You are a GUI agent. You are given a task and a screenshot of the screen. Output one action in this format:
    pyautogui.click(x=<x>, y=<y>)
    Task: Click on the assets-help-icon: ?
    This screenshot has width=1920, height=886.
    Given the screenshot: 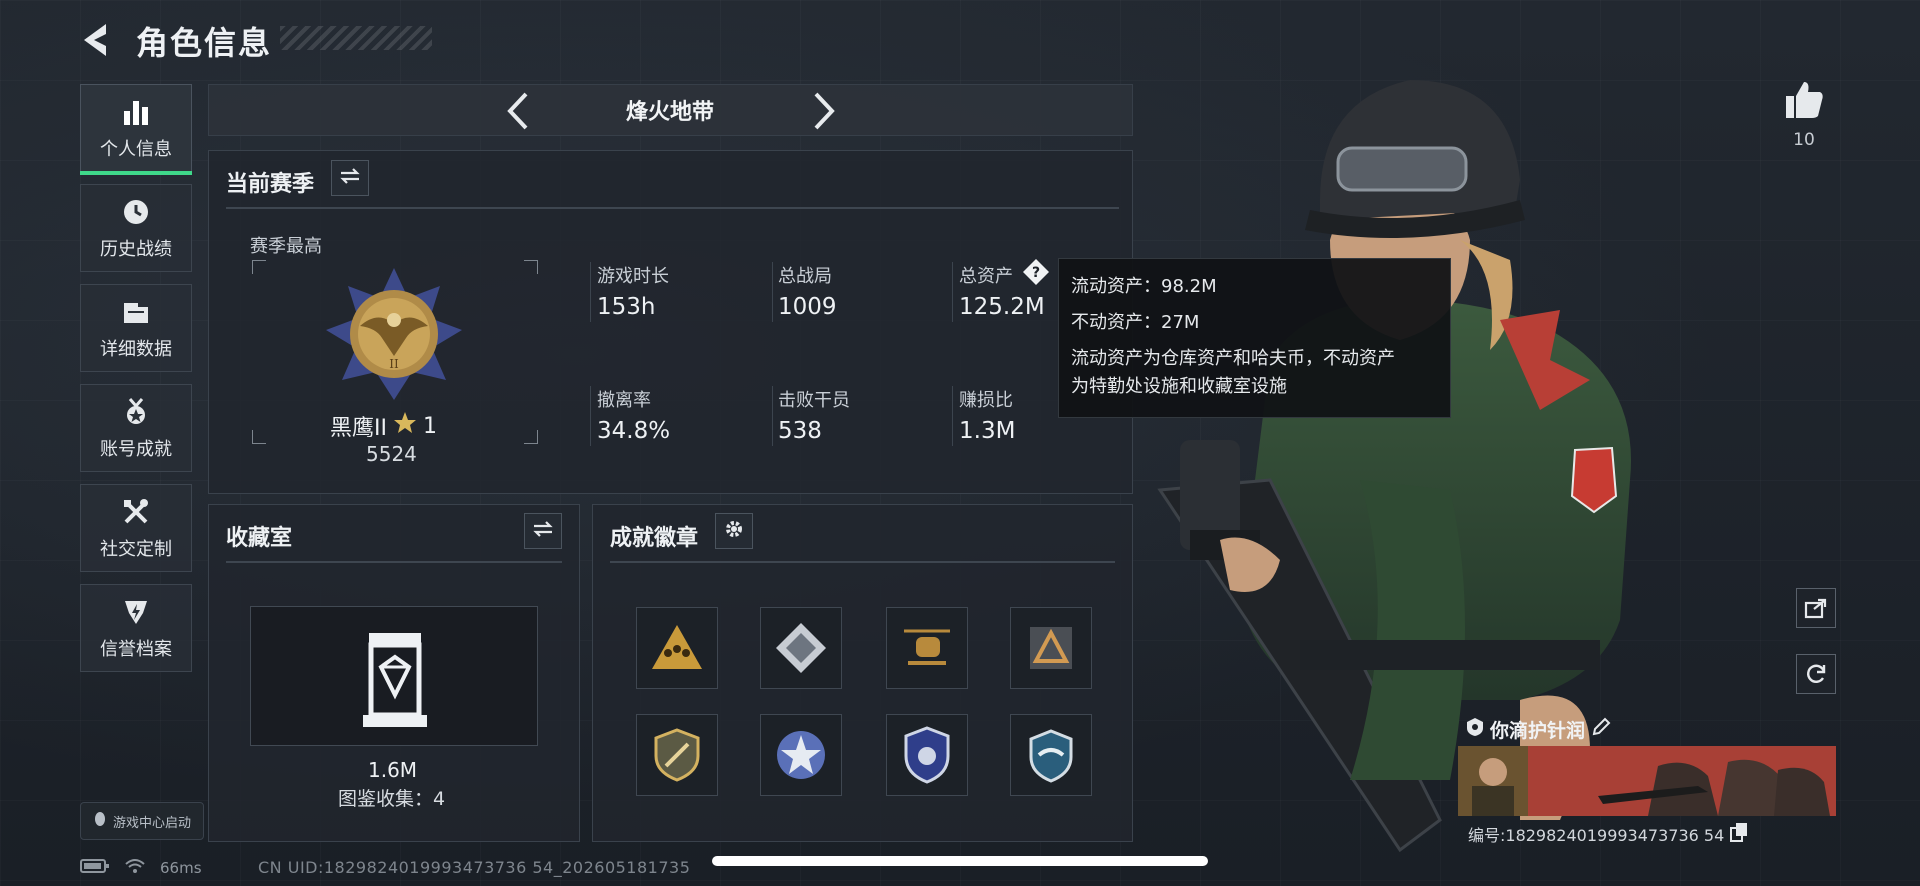 What is the action you would take?
    pyautogui.click(x=1036, y=272)
    